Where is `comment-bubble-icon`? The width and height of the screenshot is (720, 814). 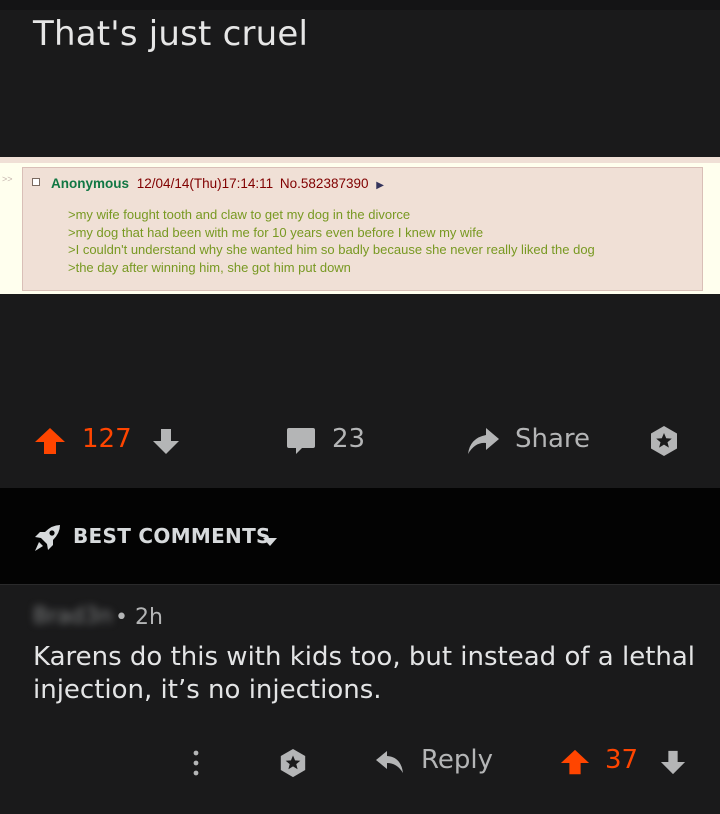 comment-bubble-icon is located at coordinates (301, 443).